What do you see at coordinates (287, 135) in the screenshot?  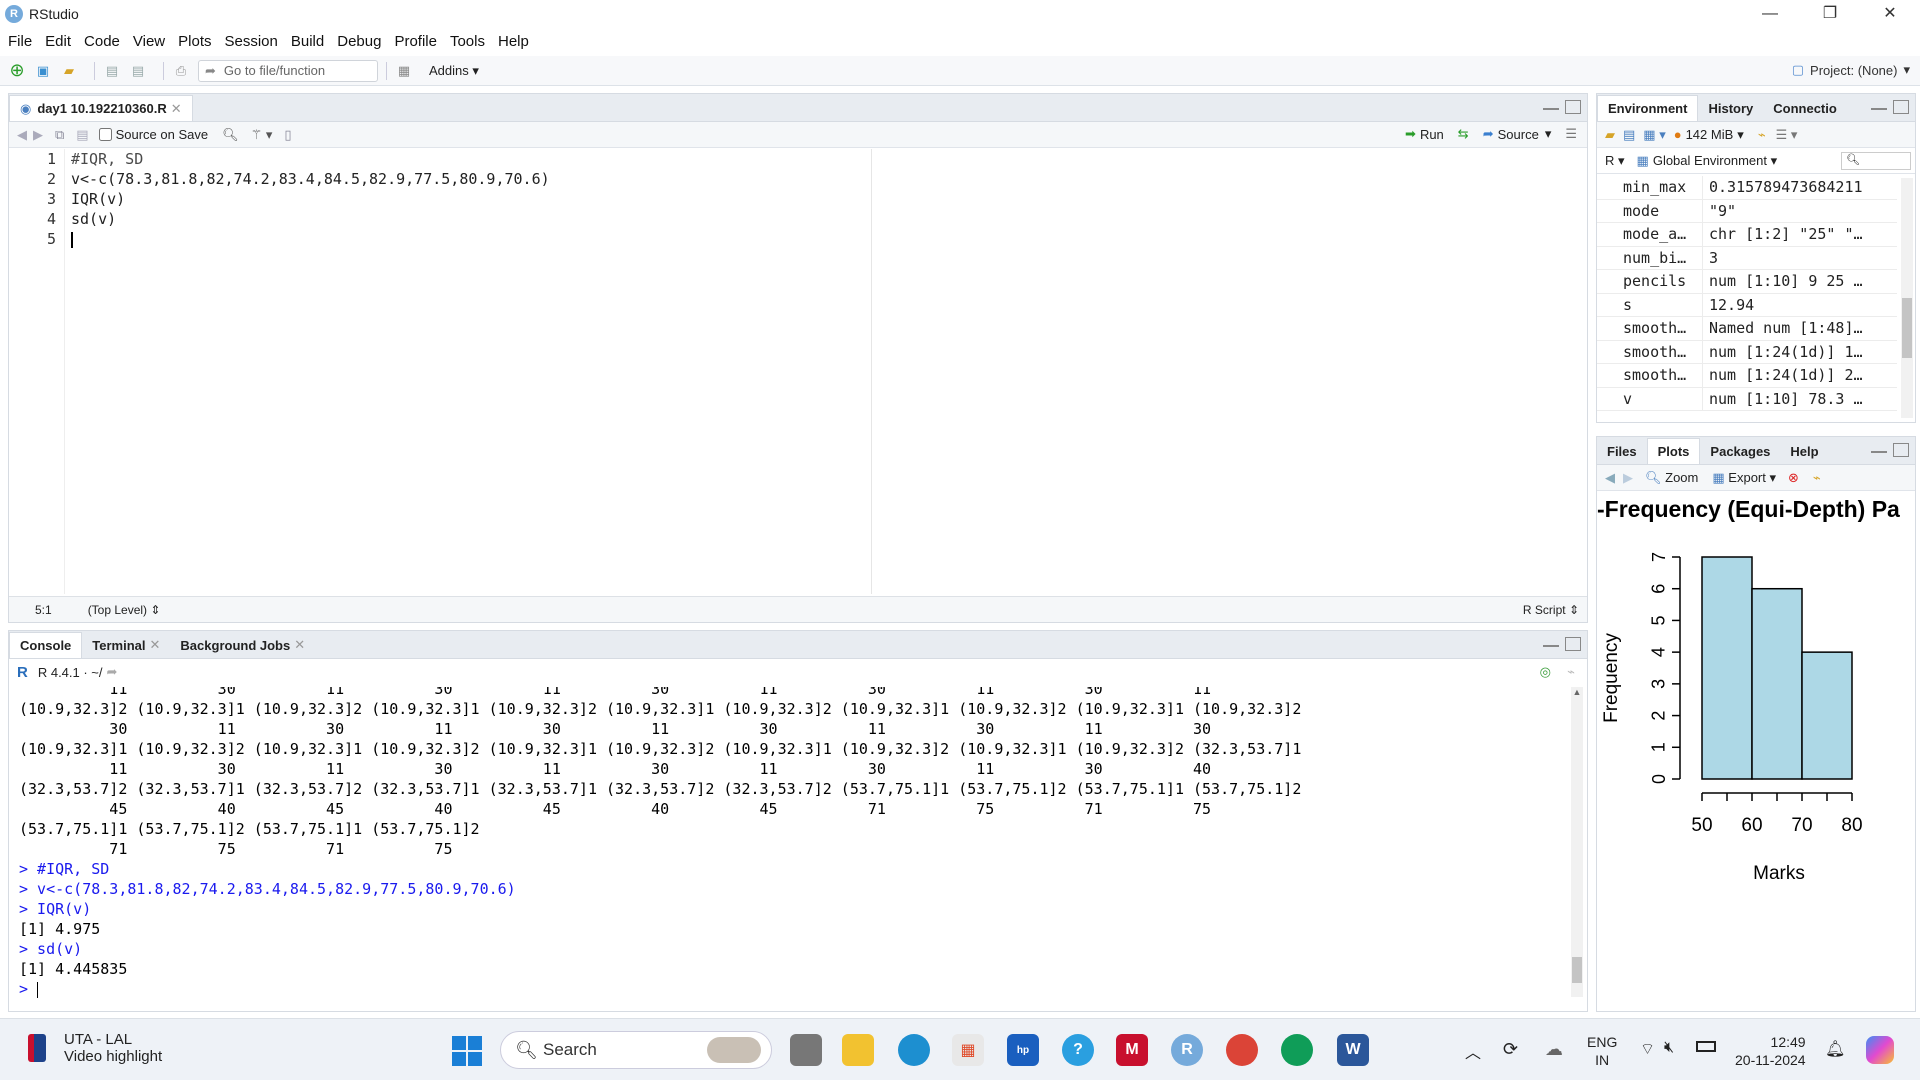 I see `compile-report-icon: ▯` at bounding box center [287, 135].